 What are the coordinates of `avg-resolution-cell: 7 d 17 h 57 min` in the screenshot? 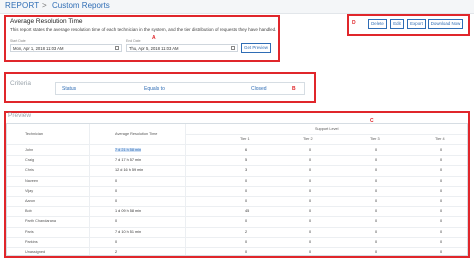 It's located at (128, 160).